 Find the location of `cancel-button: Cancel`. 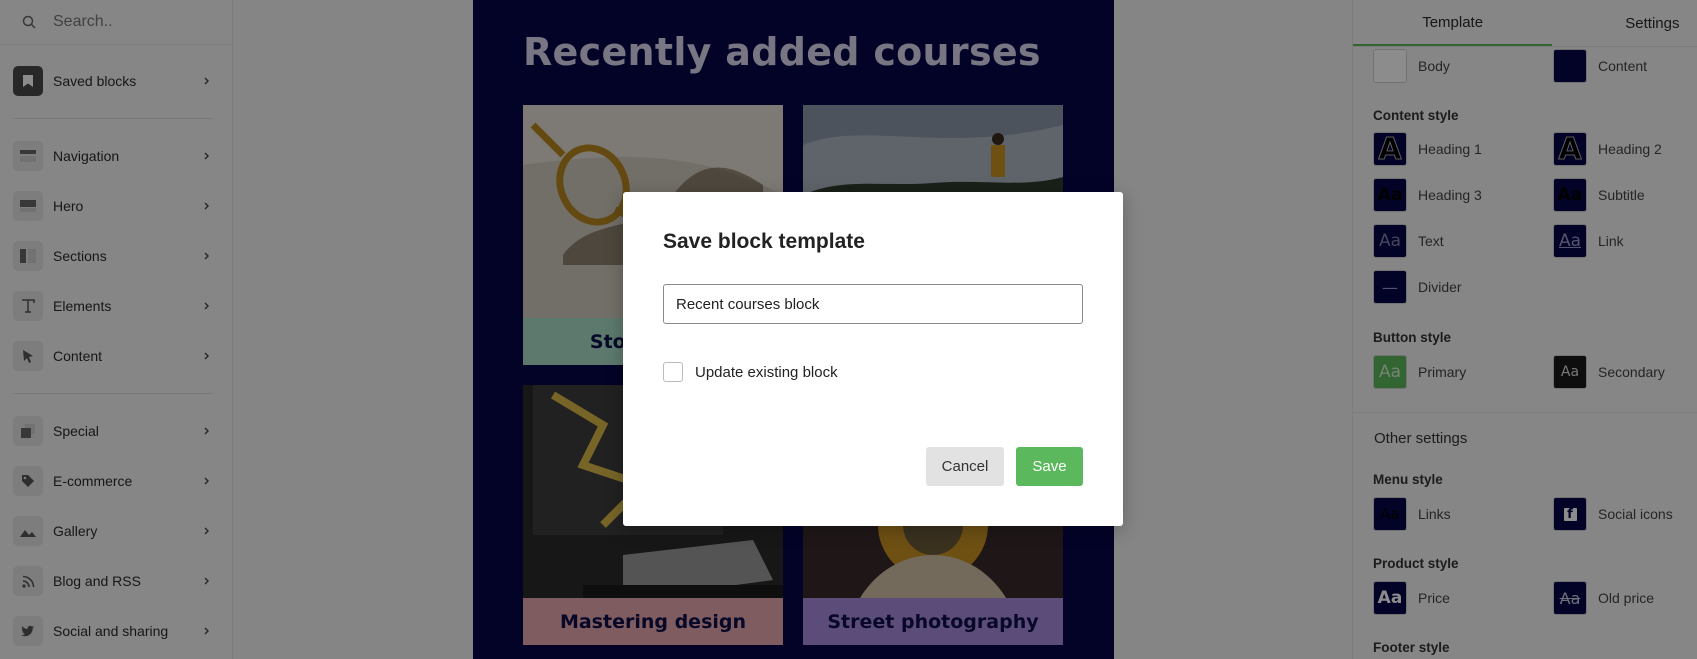

cancel-button: Cancel is located at coordinates (965, 466).